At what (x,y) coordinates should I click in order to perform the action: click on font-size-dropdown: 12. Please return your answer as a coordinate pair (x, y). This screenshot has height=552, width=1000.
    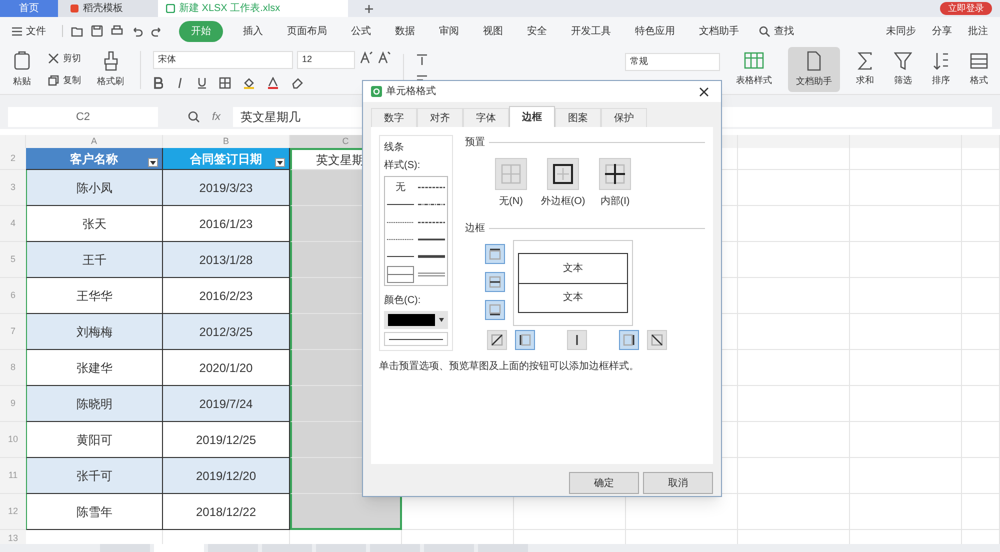
    Looking at the image, I should click on (326, 59).